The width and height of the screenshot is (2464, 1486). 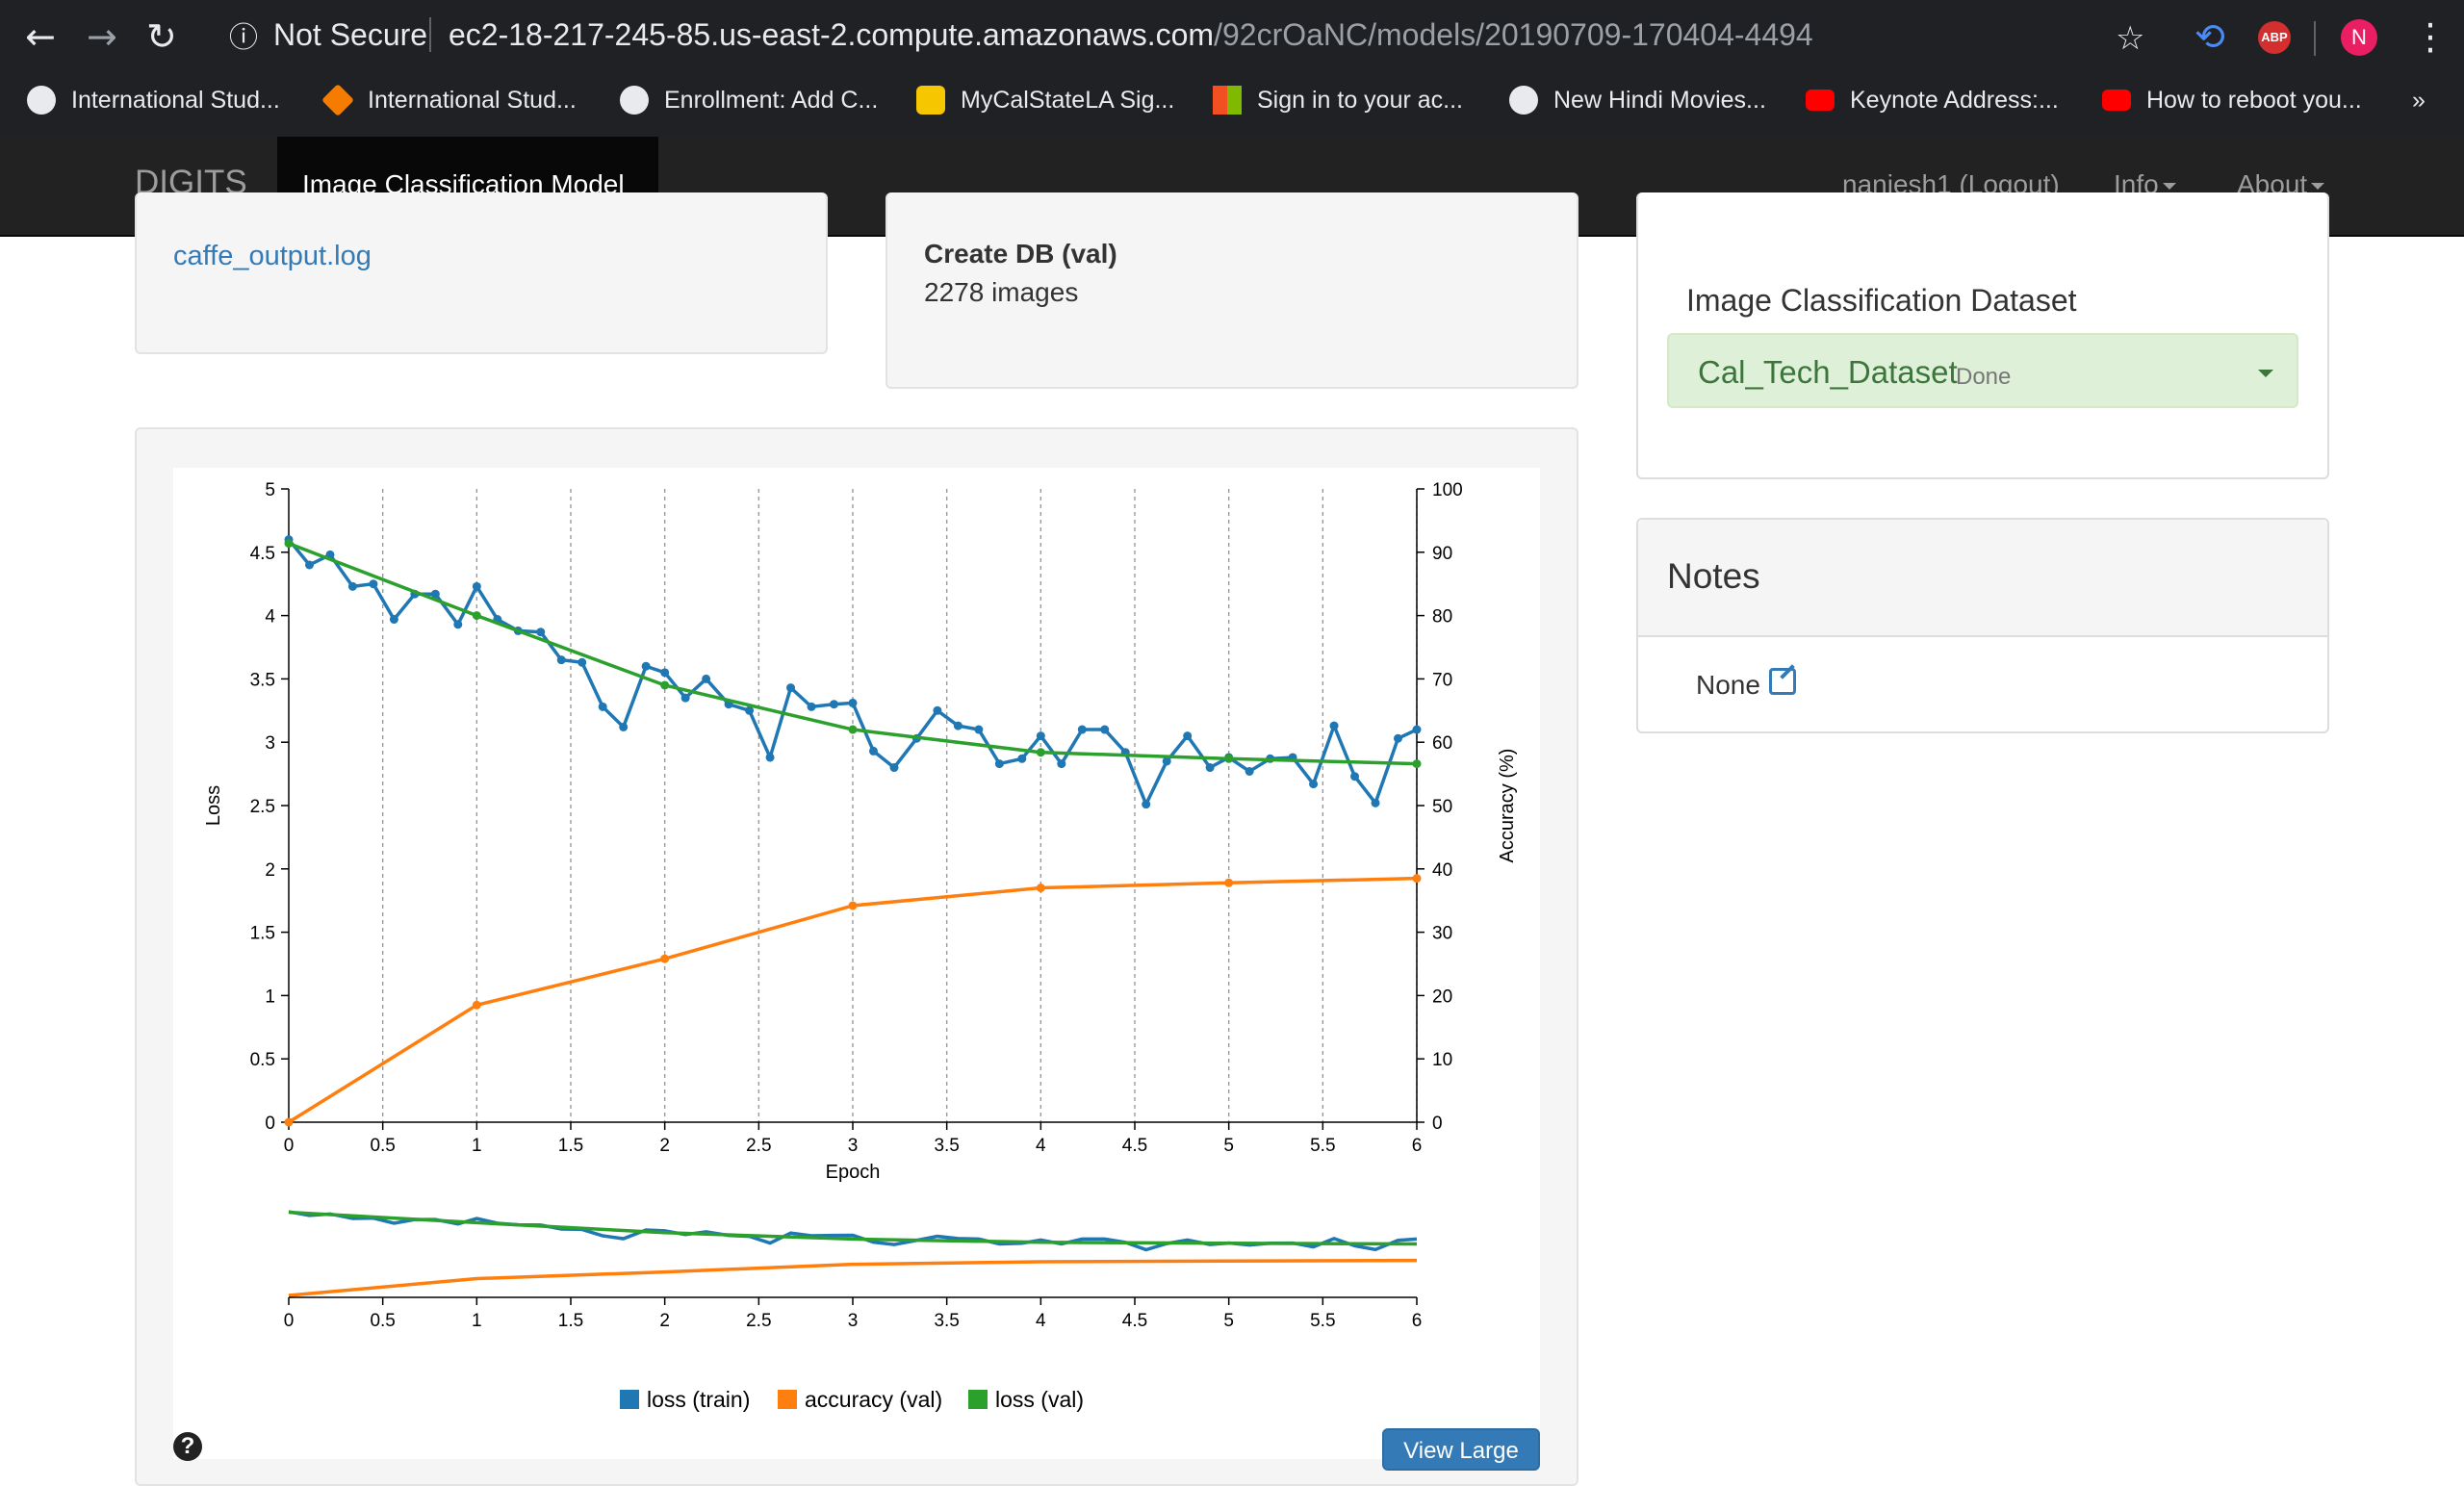 I want to click on db-image-count: 2278 images, so click(x=1001, y=292).